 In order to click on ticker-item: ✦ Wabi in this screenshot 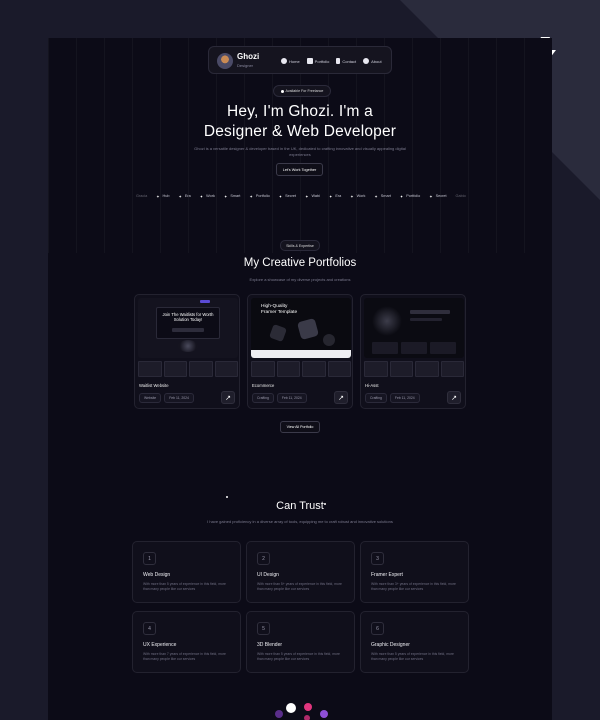, I will do `click(312, 196)`.